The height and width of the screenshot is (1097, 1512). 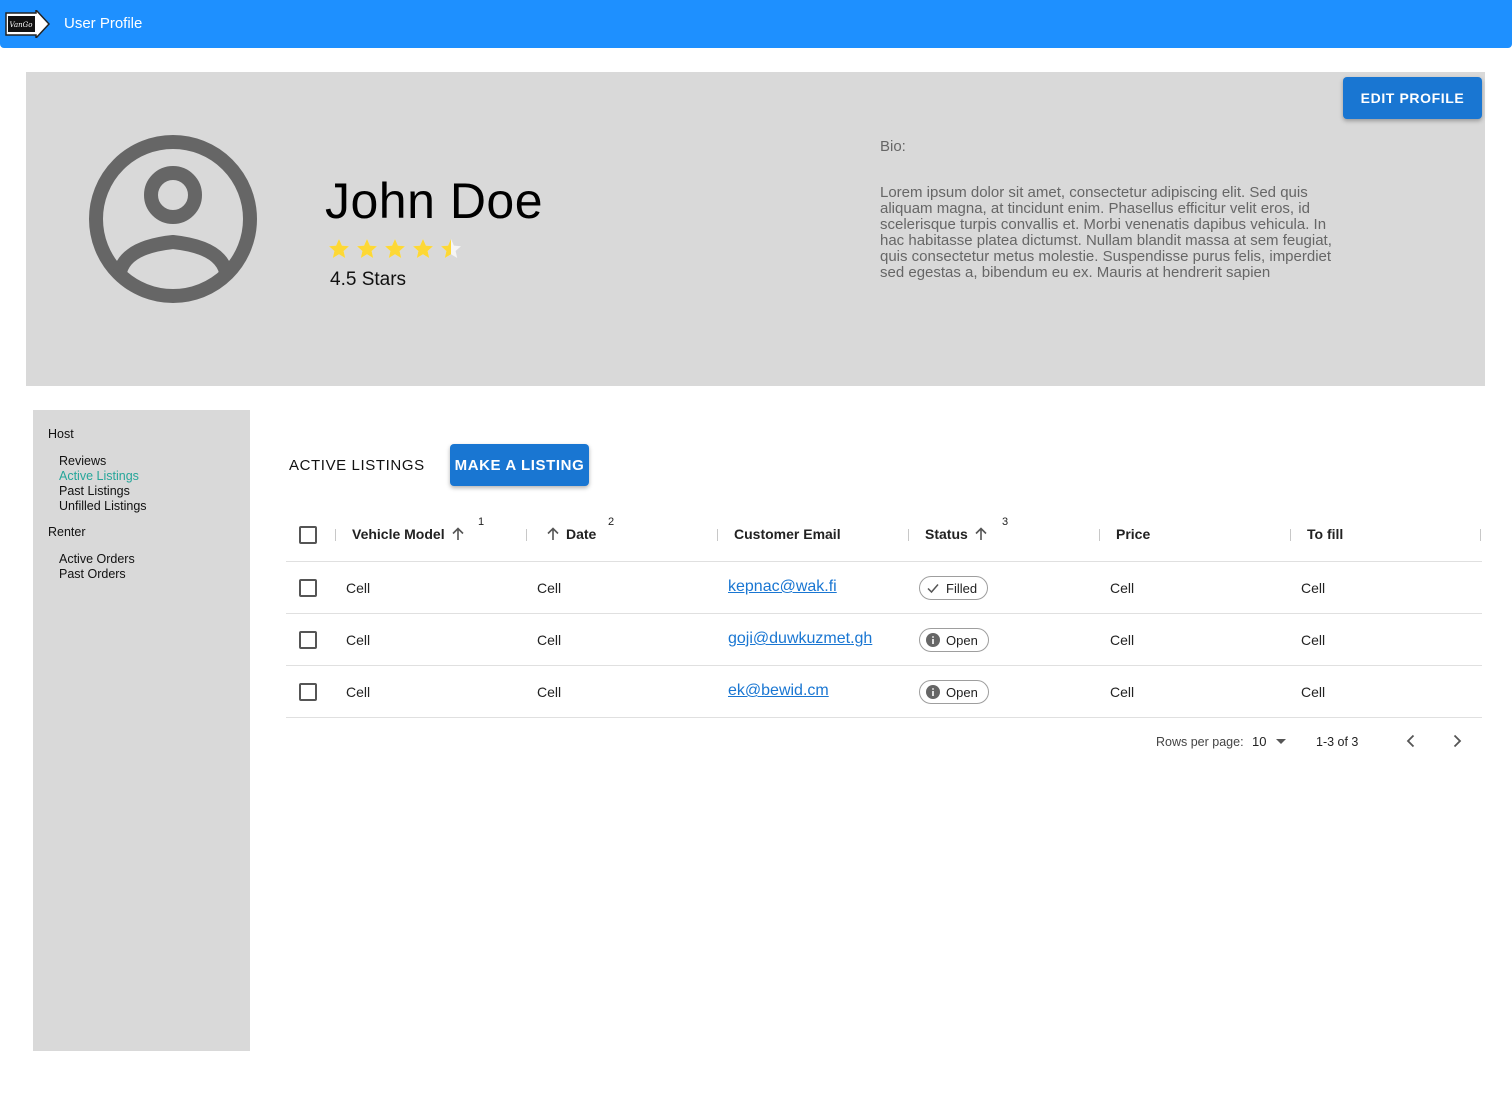 I want to click on sidebar-item-reviews: Reviews, so click(x=82, y=461).